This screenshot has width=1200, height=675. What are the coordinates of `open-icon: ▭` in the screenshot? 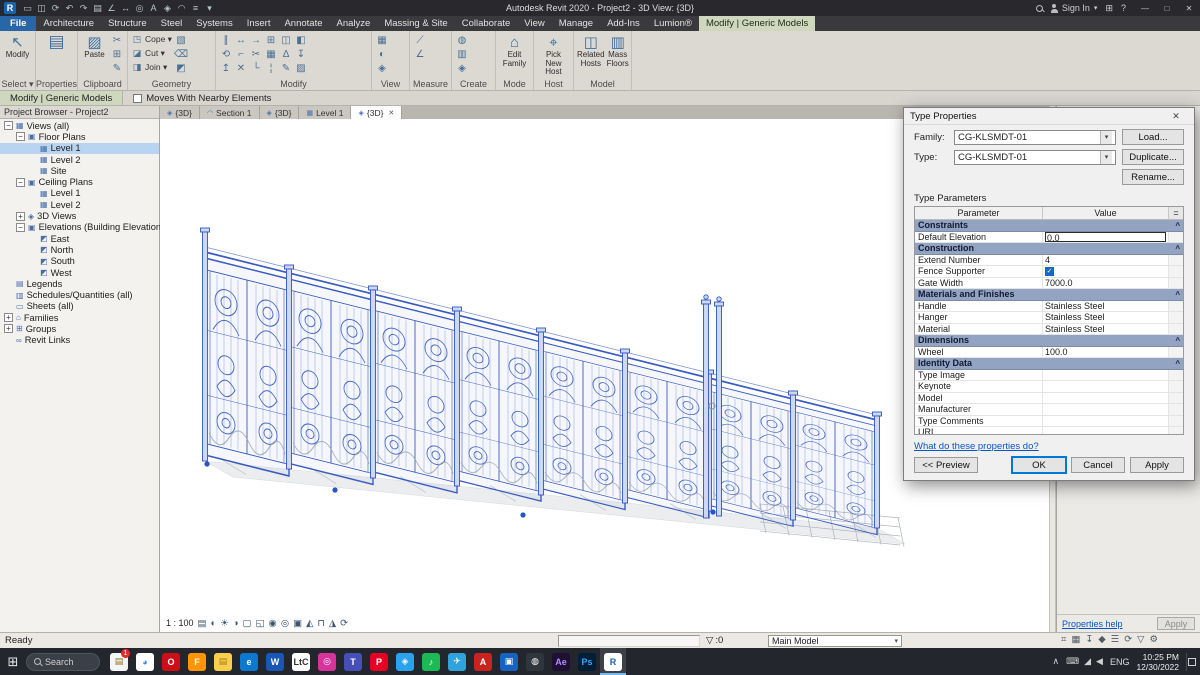 It's located at (27, 8).